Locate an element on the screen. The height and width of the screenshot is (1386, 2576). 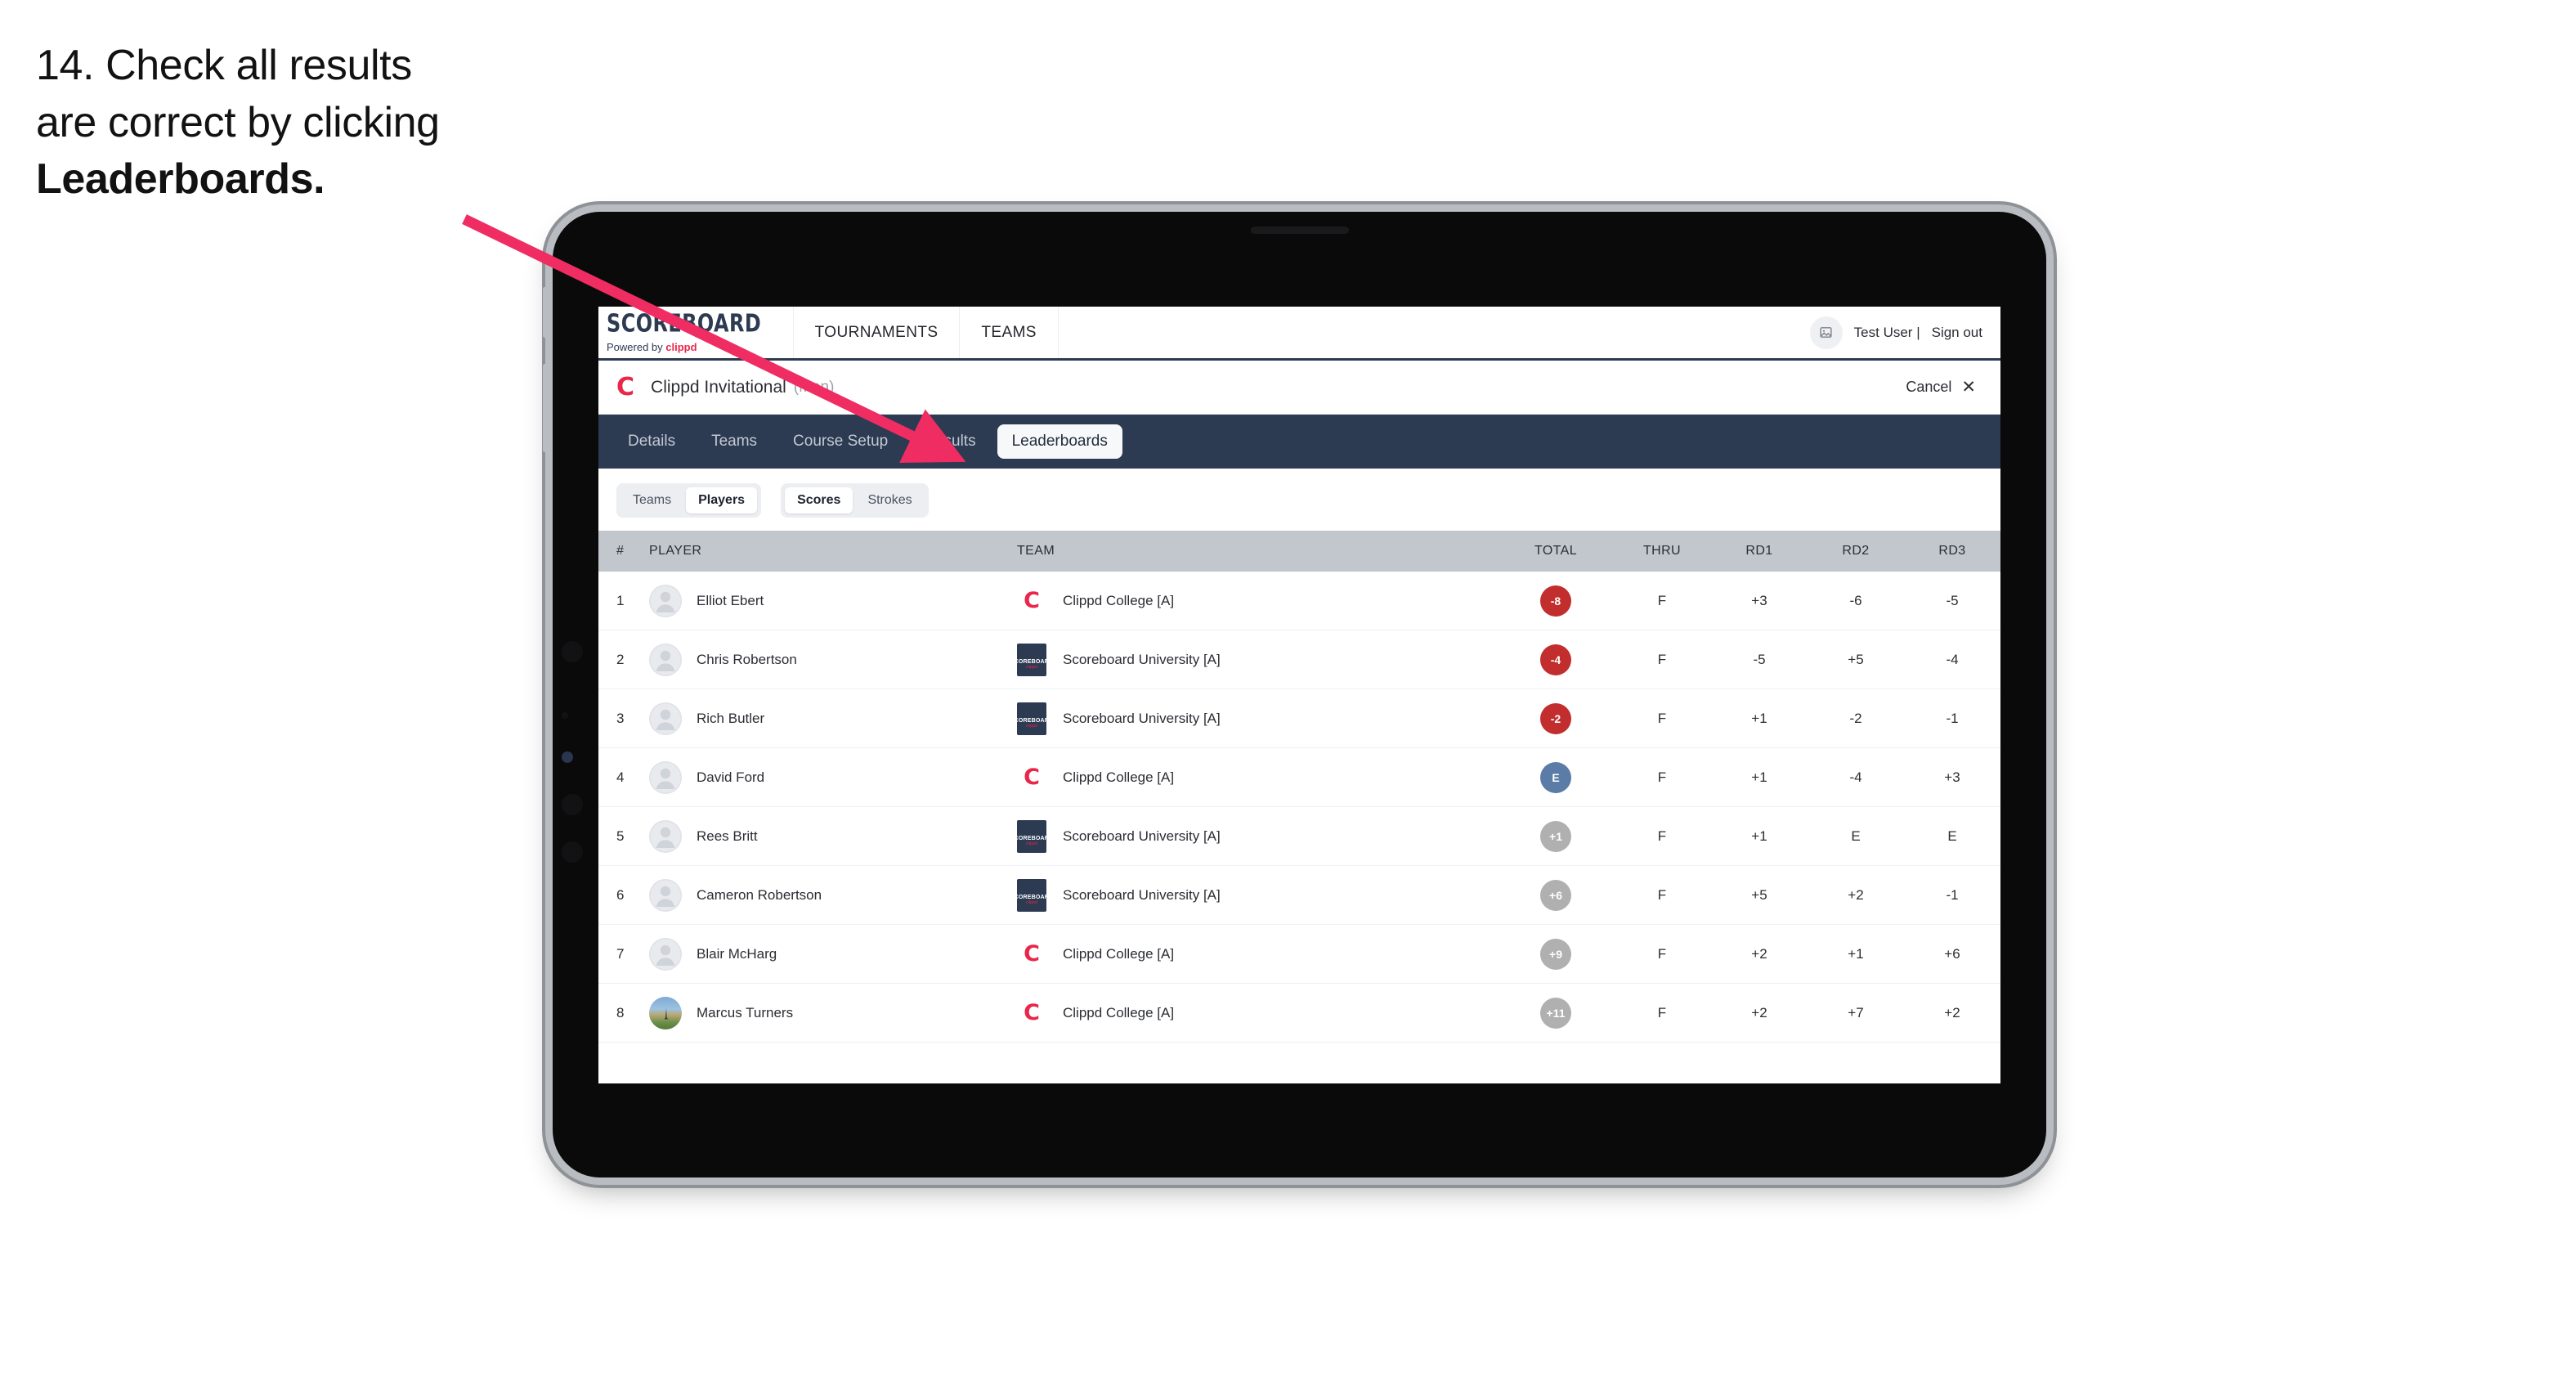
cell-total: +1 is located at coordinates (1556, 836).